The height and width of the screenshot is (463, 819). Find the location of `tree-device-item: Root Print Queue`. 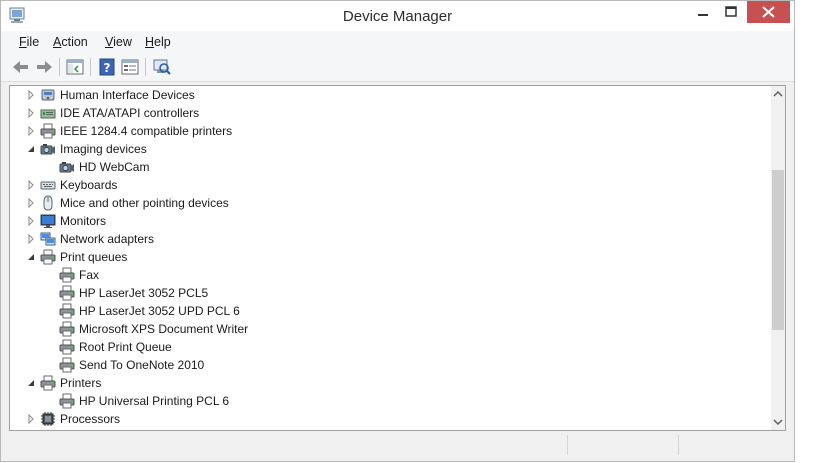

tree-device-item: Root Print Queue is located at coordinates (390, 347).